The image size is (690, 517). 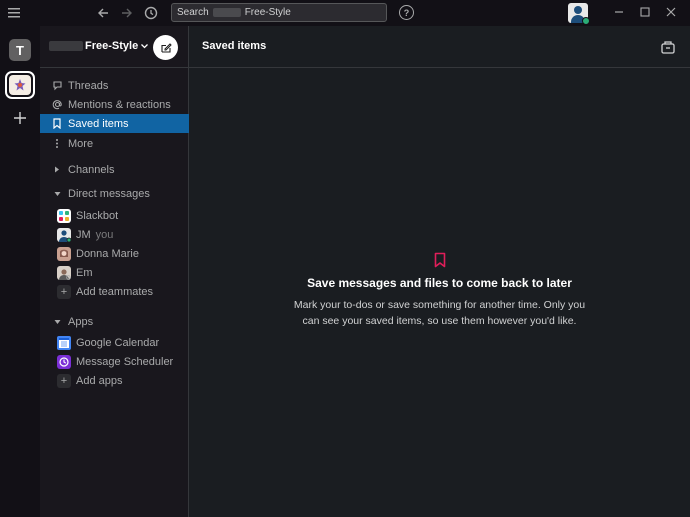 I want to click on you-label: you, so click(x=104, y=234).